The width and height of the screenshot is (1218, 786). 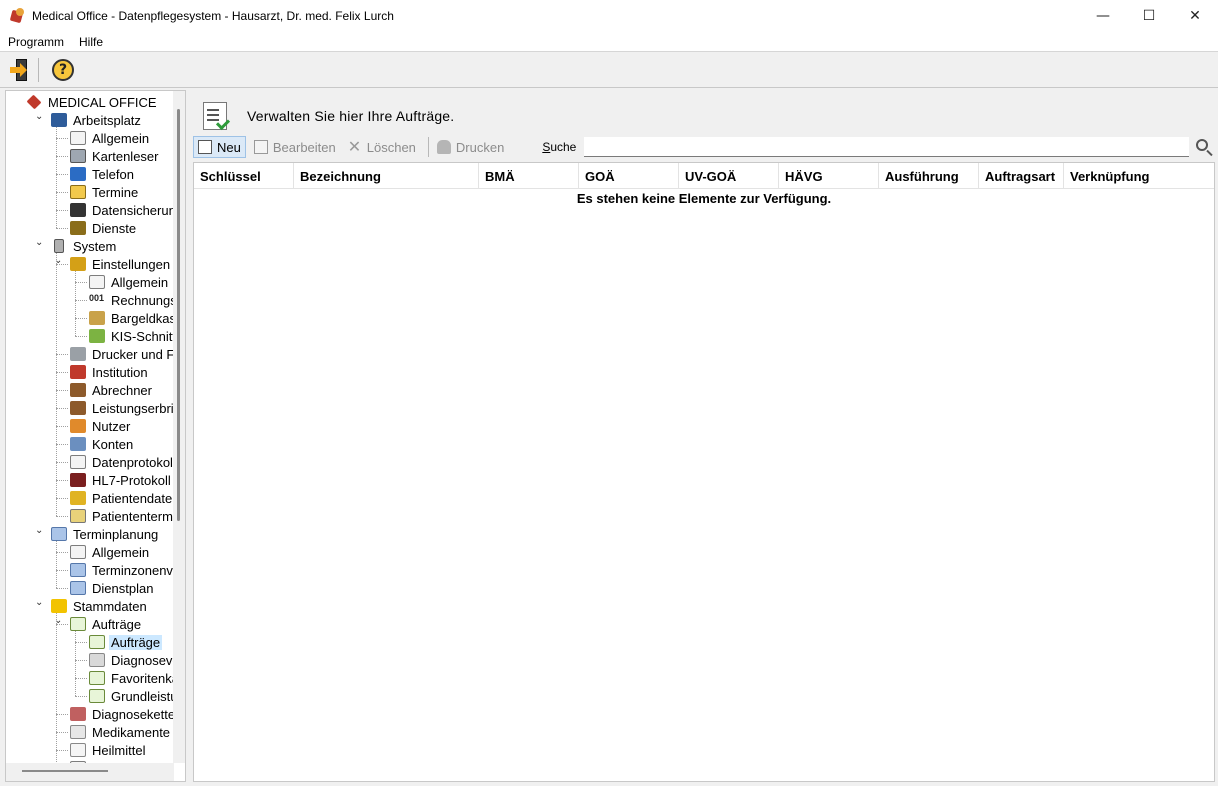 What do you see at coordinates (63, 70) in the screenshot?
I see `help-button: ?` at bounding box center [63, 70].